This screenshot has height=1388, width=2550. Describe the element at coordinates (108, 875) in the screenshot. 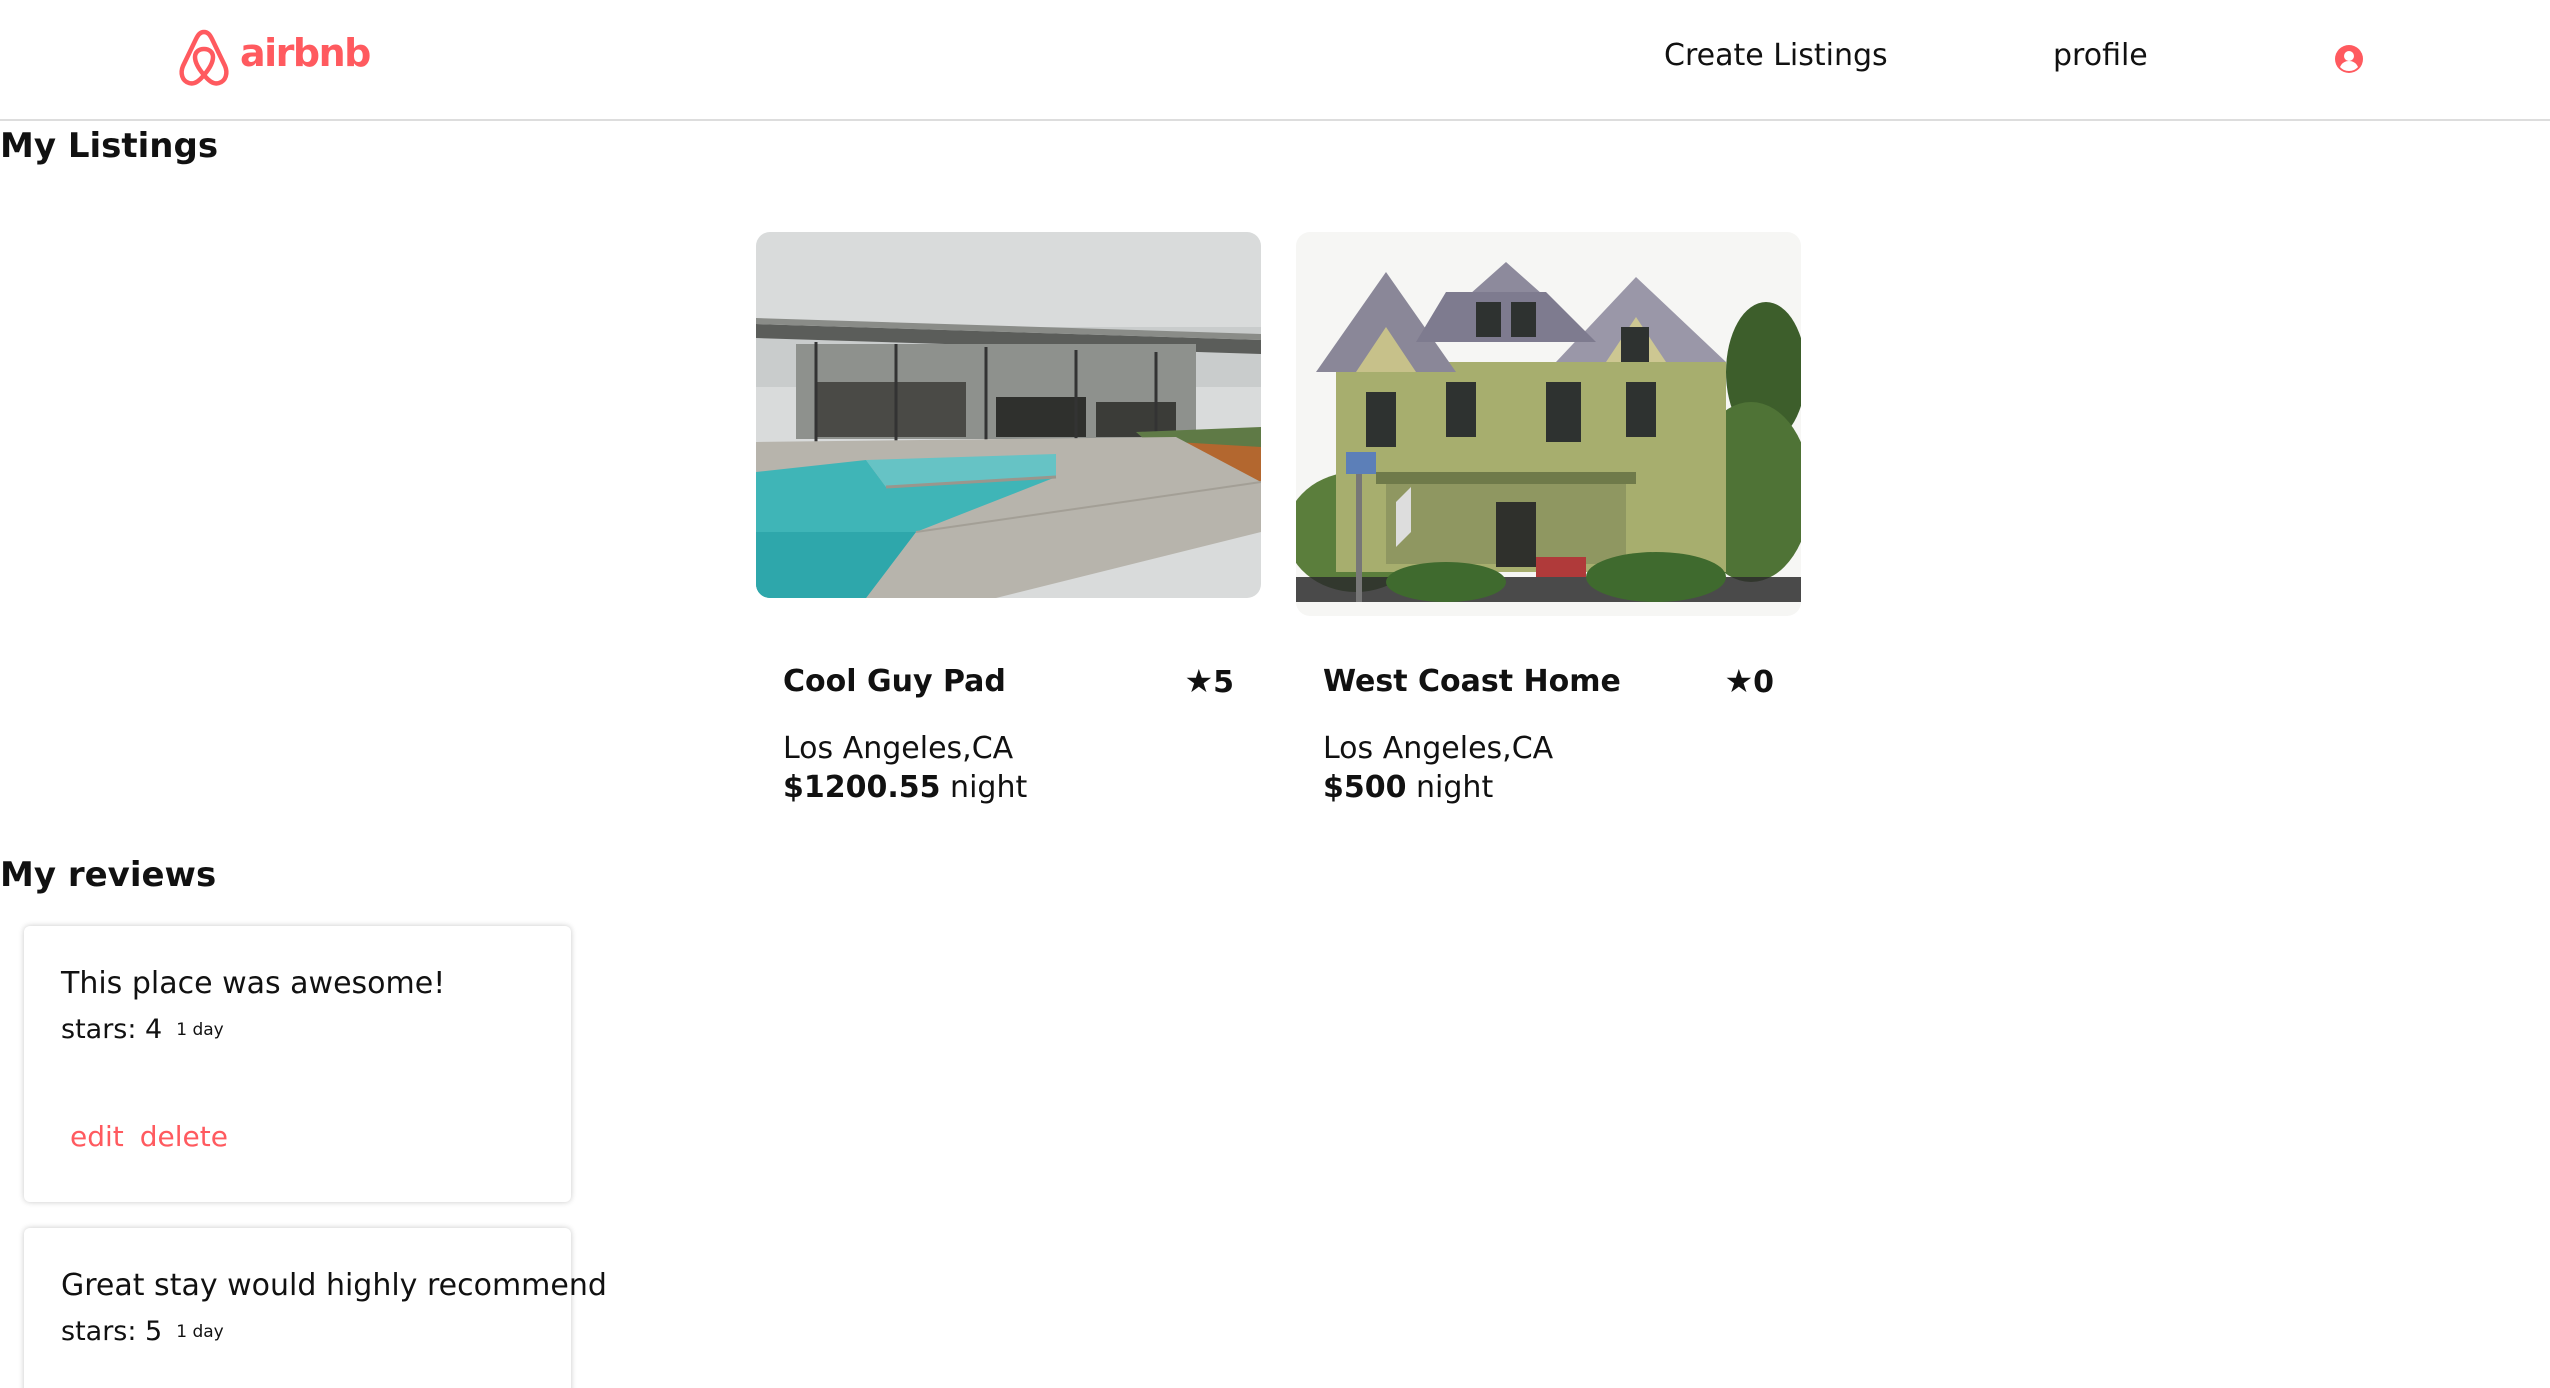

I see `my-reviews-title: My reviews` at that location.